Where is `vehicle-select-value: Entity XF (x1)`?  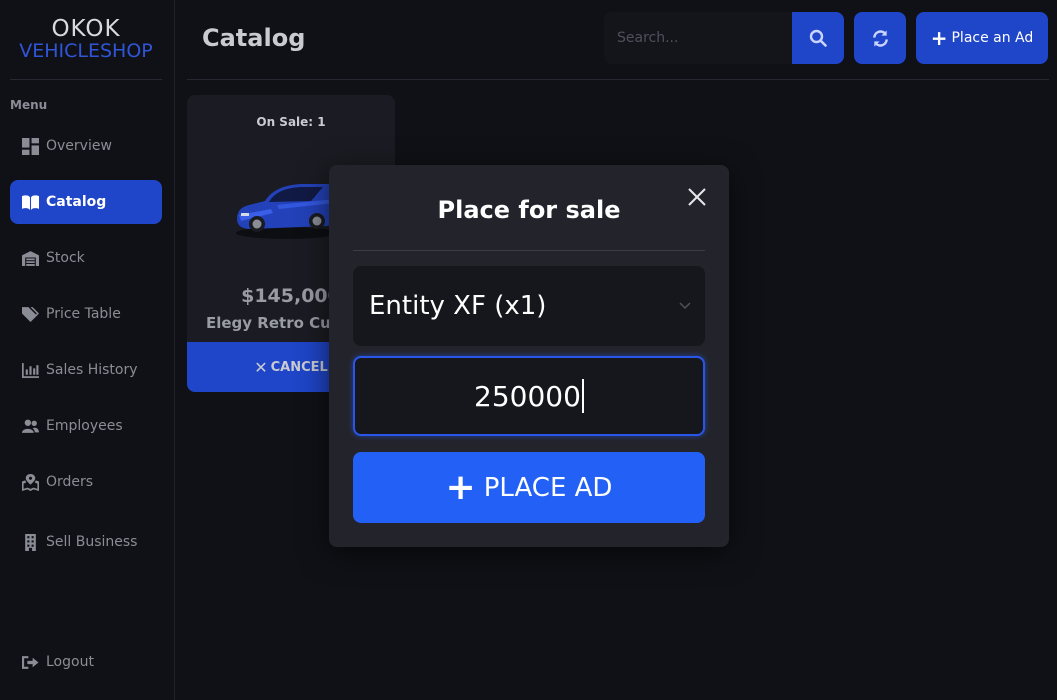 vehicle-select-value: Entity XF (x1) is located at coordinates (458, 306).